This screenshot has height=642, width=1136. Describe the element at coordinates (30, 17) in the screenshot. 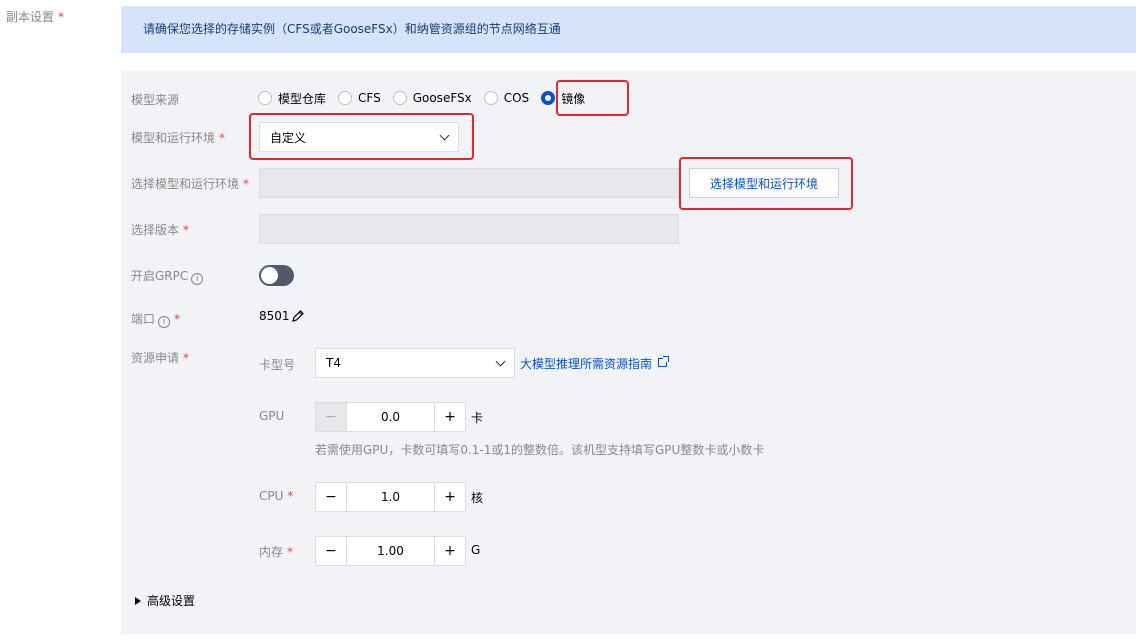

I see `section-label-text: 副本设置` at that location.